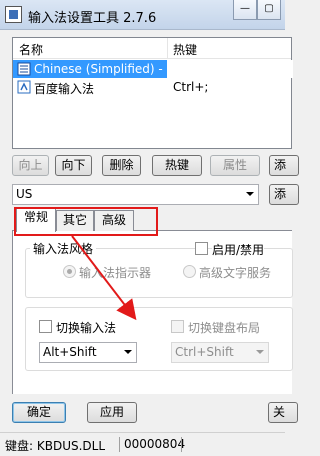 The height and width of the screenshot is (456, 320). What do you see at coordinates (24, 87) in the screenshot?
I see `ime-icon` at bounding box center [24, 87].